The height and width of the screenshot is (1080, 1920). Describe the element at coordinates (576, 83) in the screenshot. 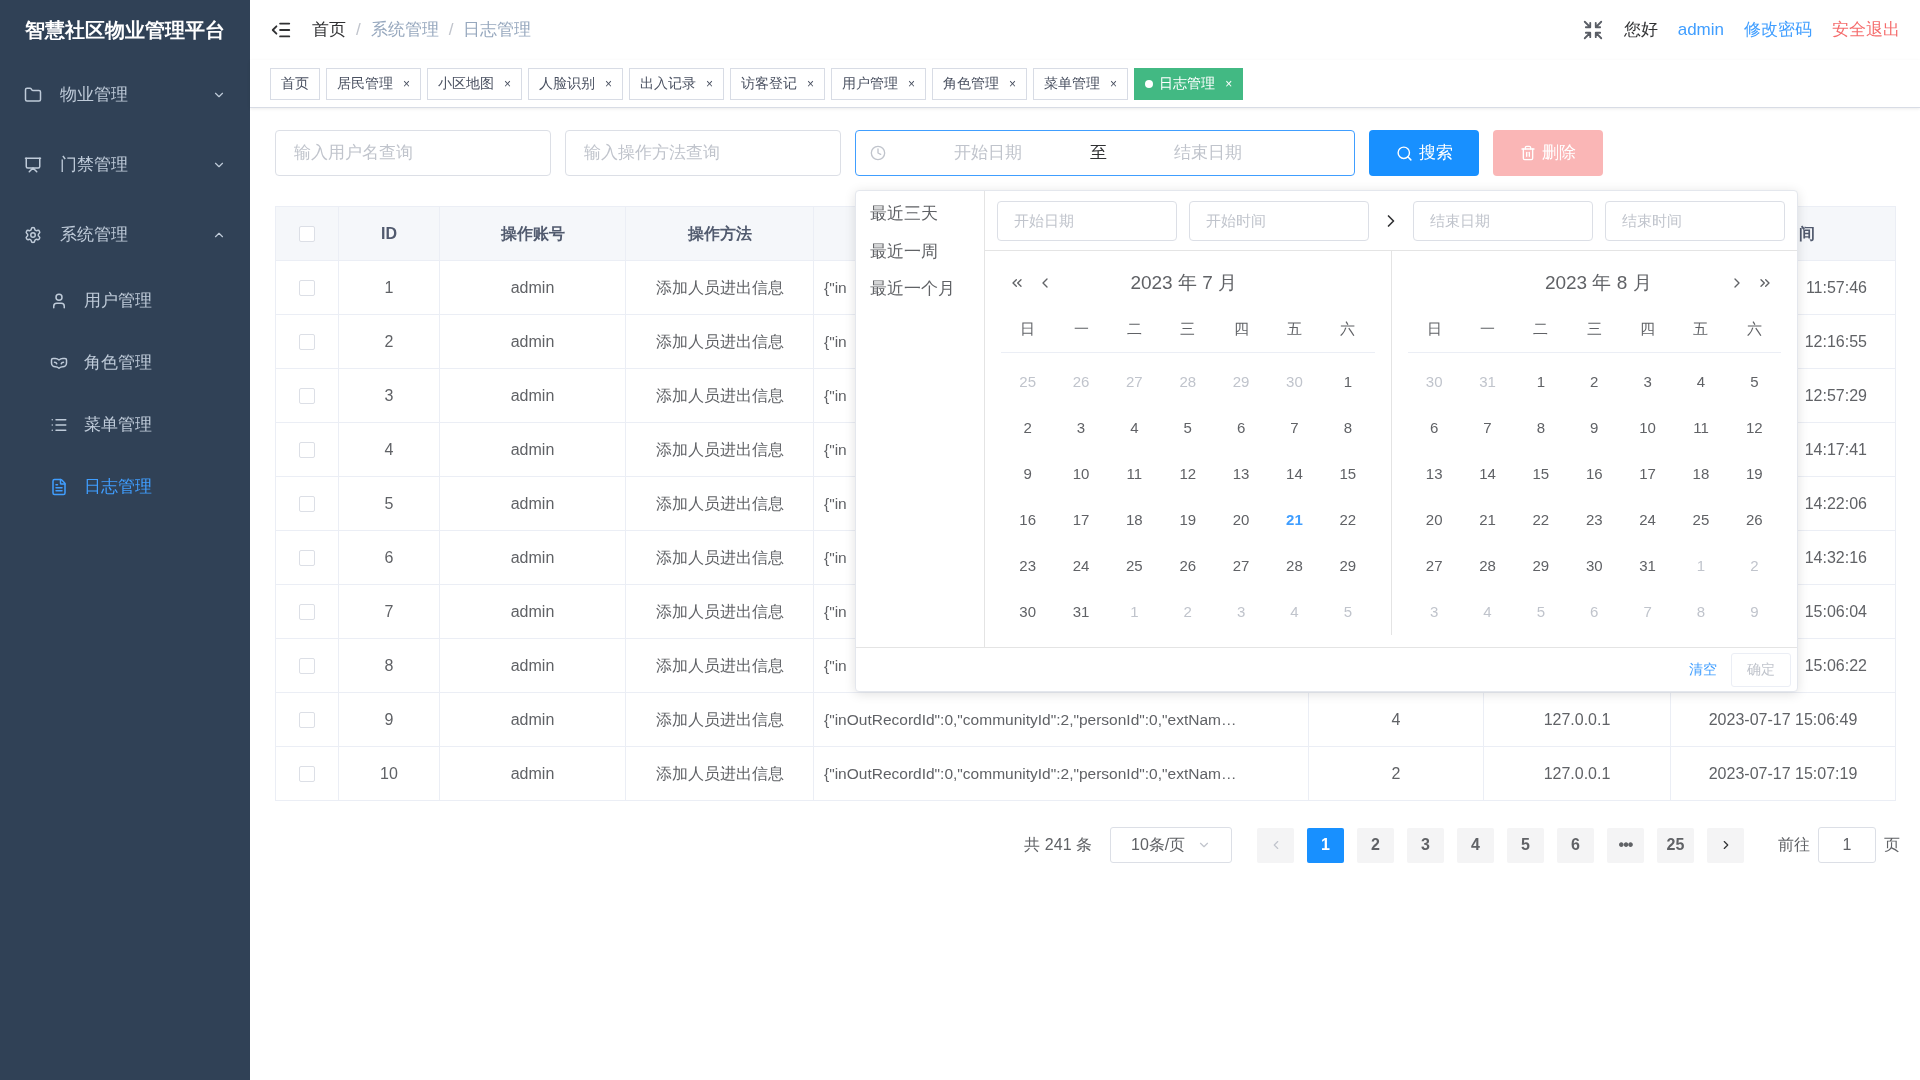

I see `page-tab: 人脸识别 ×` at that location.